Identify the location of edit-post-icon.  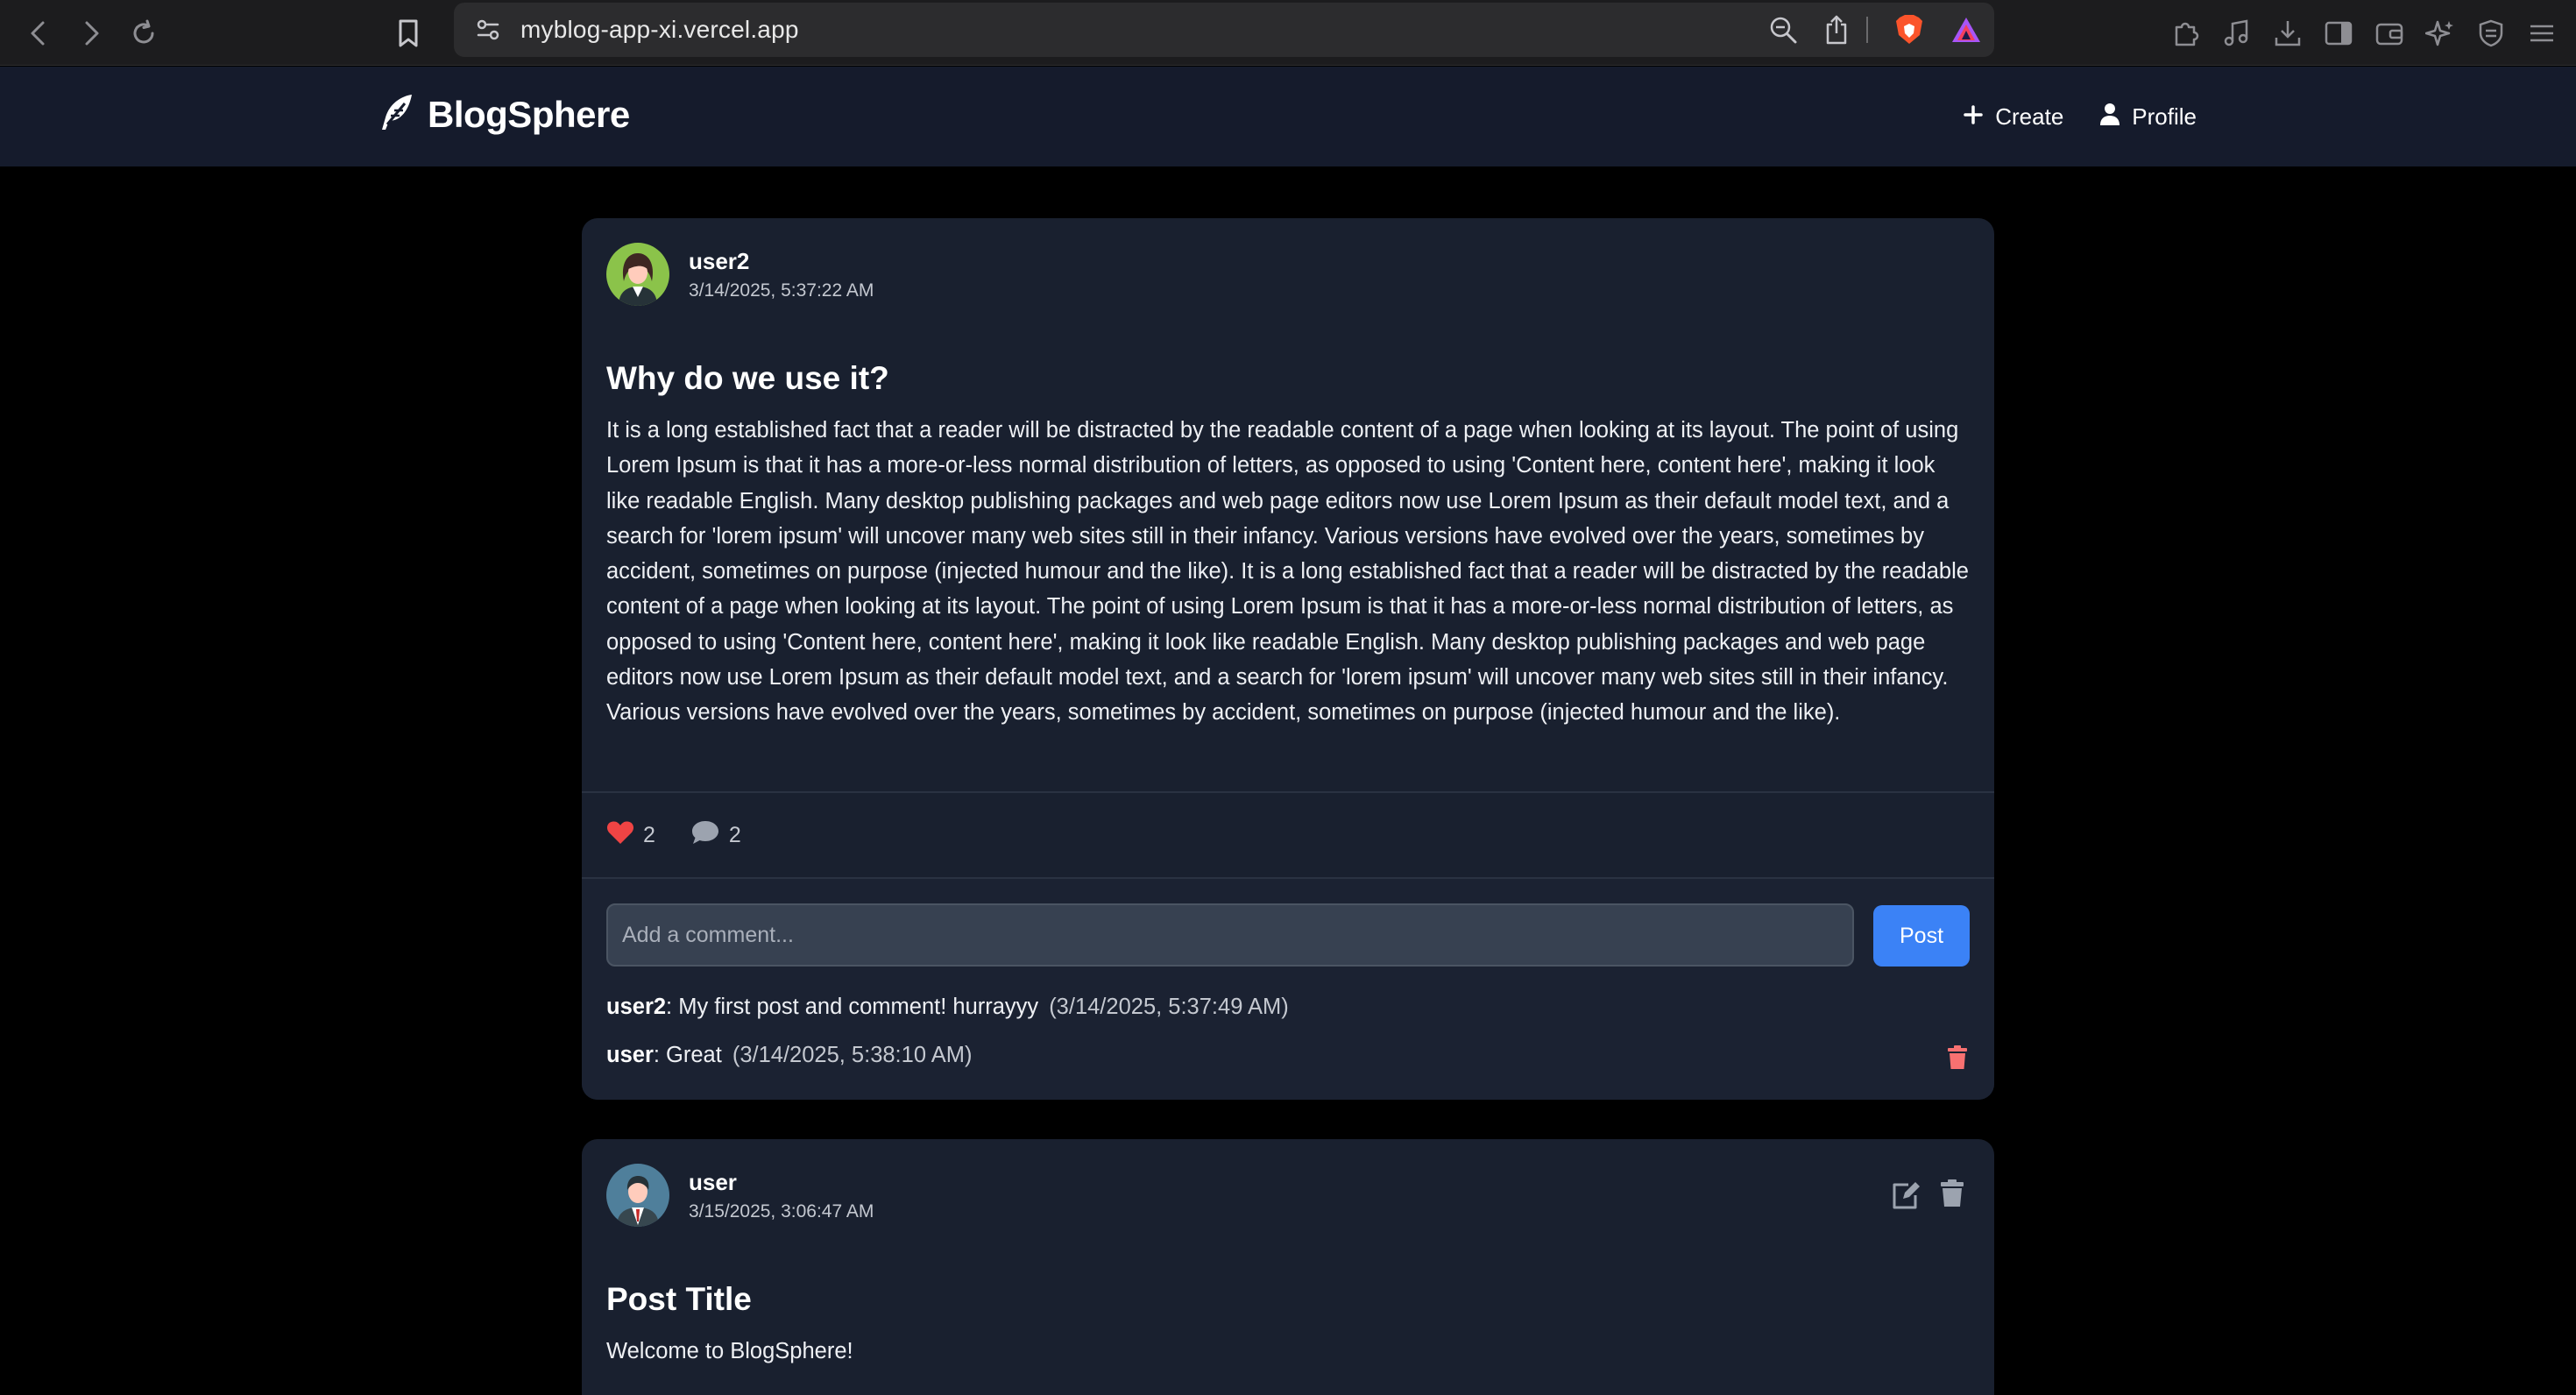
(1906, 1197).